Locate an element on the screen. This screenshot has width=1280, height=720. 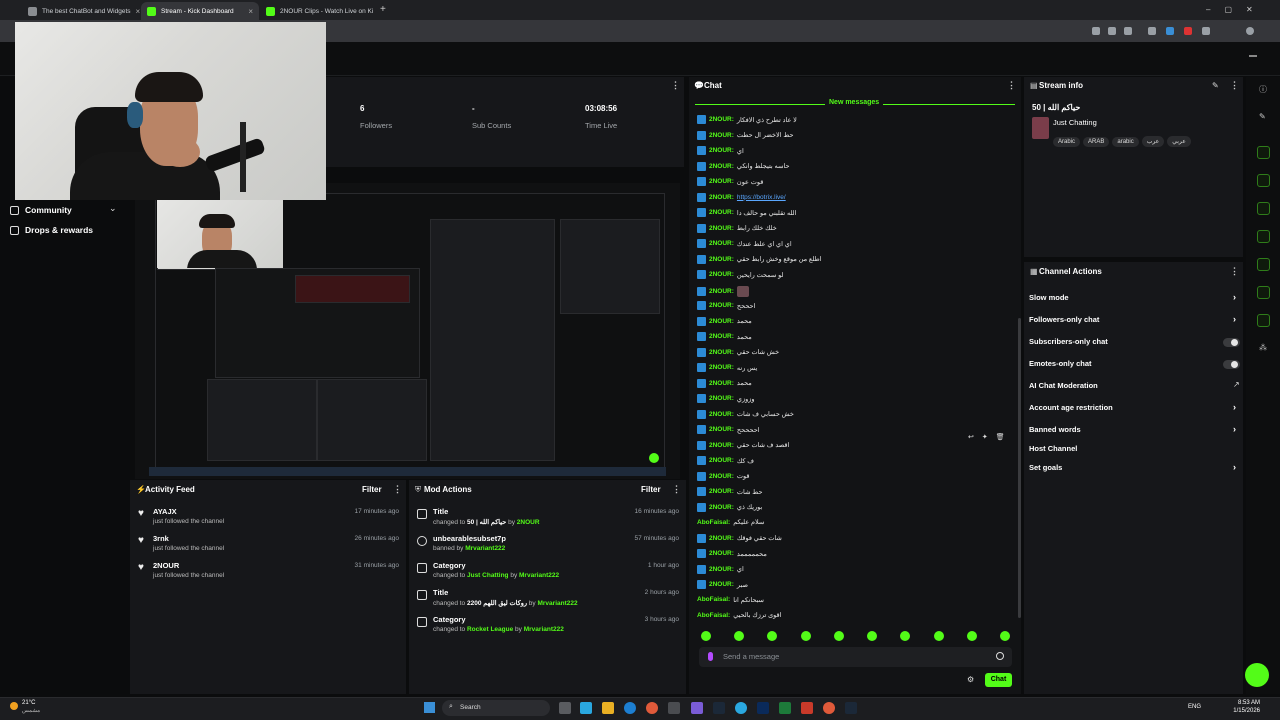
menu-icon is located at coordinates (1253, 56).